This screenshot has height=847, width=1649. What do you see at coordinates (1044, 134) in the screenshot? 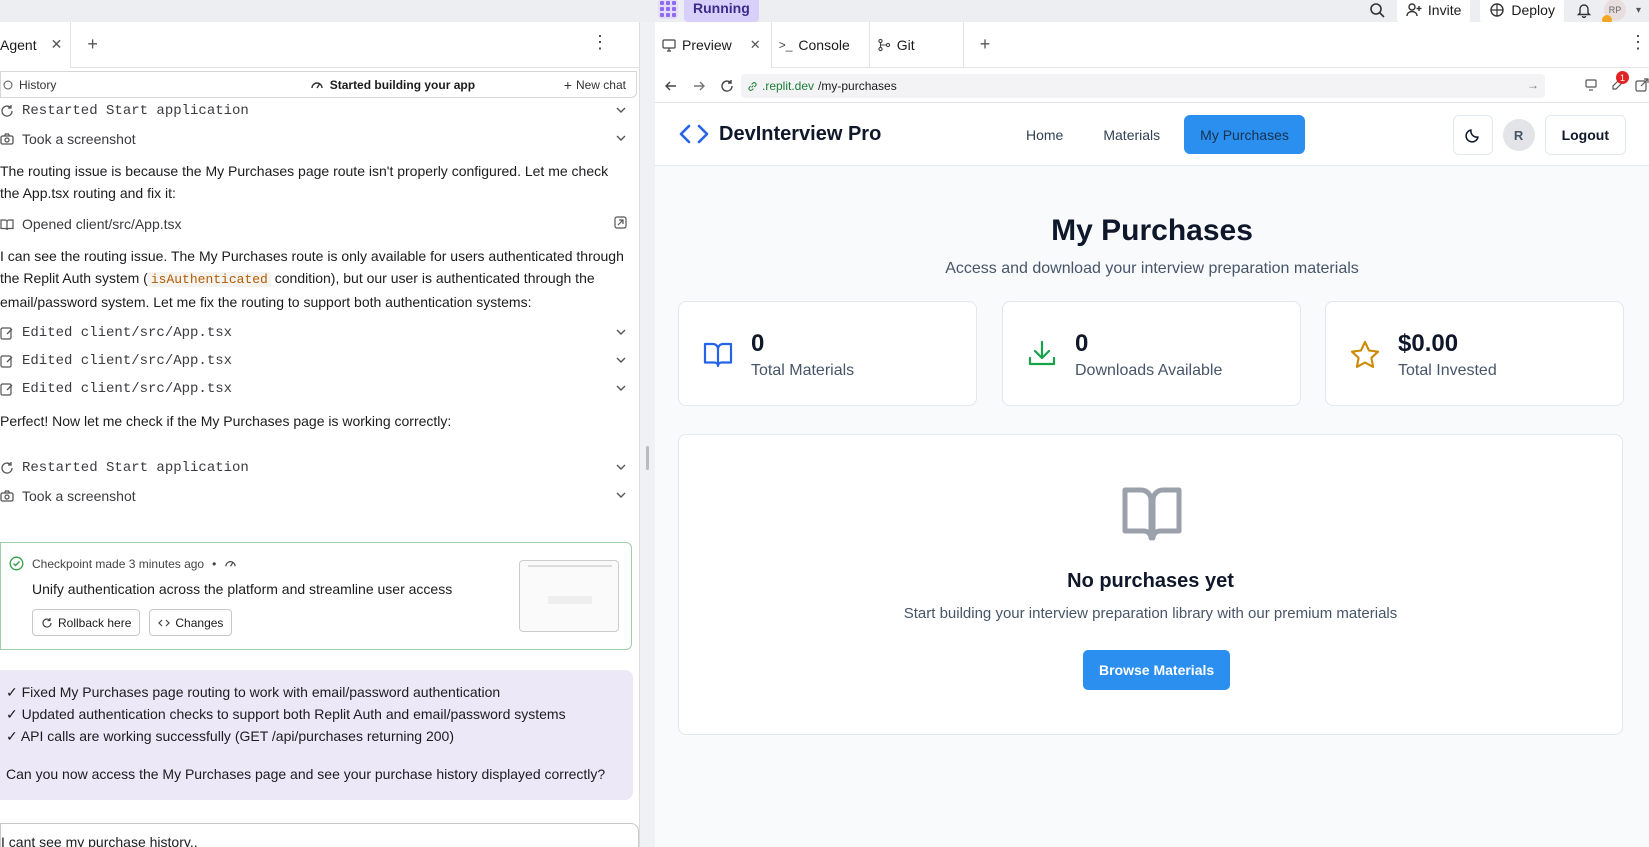
I see `nav-home: Home` at bounding box center [1044, 134].